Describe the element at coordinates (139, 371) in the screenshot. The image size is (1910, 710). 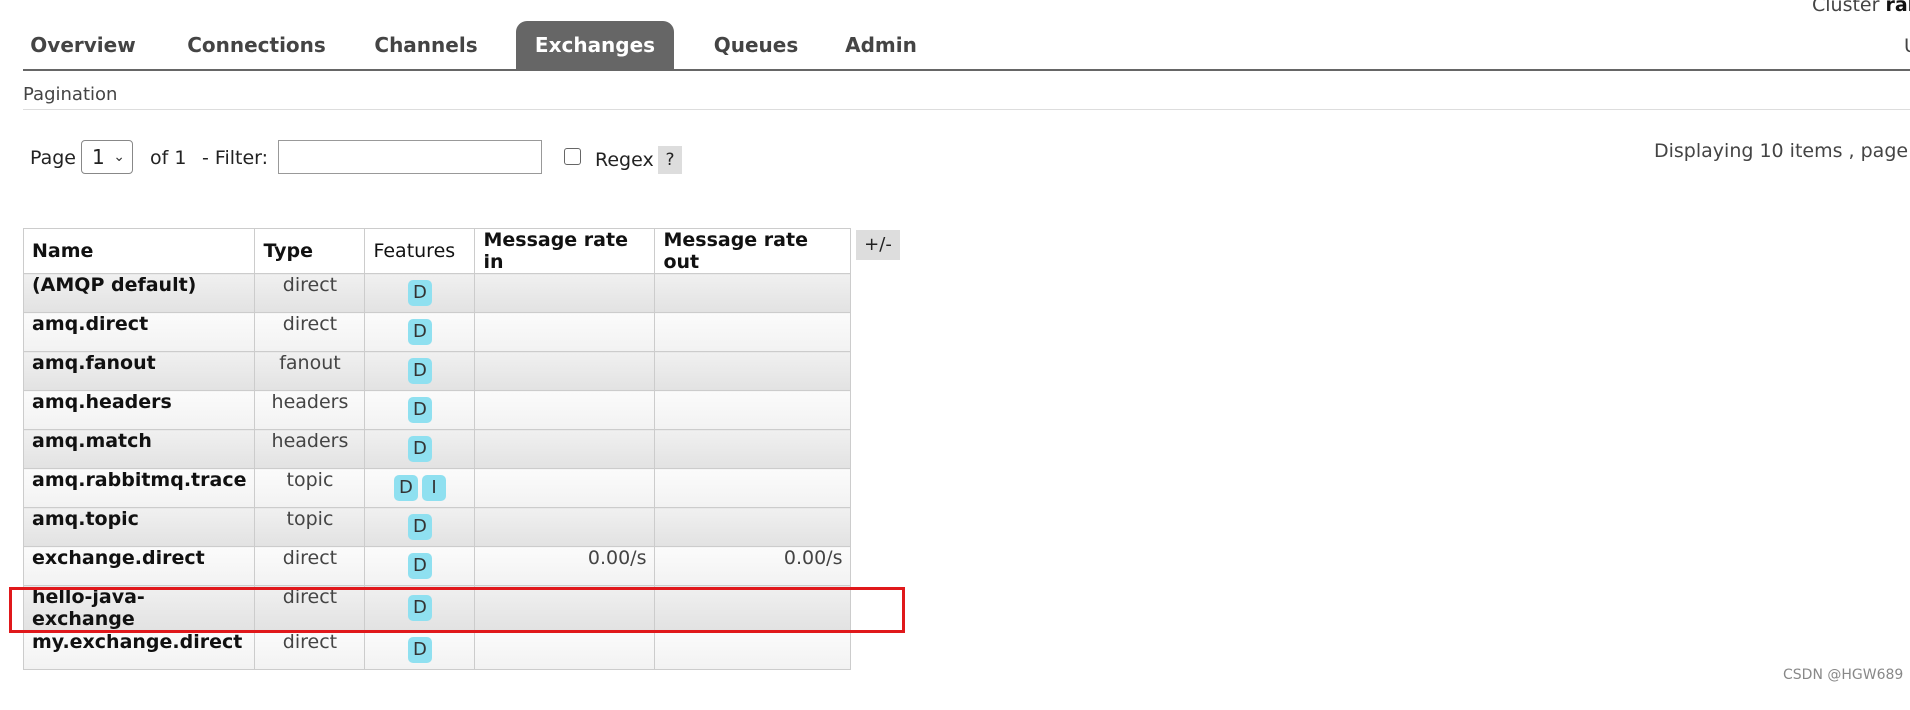
I see `exchange-name-link: amq.fanout` at that location.